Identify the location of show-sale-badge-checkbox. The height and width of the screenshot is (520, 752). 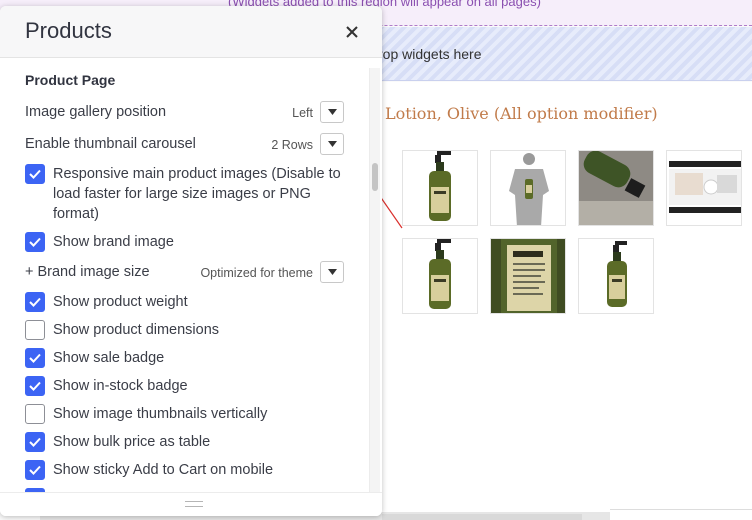
(35, 358).